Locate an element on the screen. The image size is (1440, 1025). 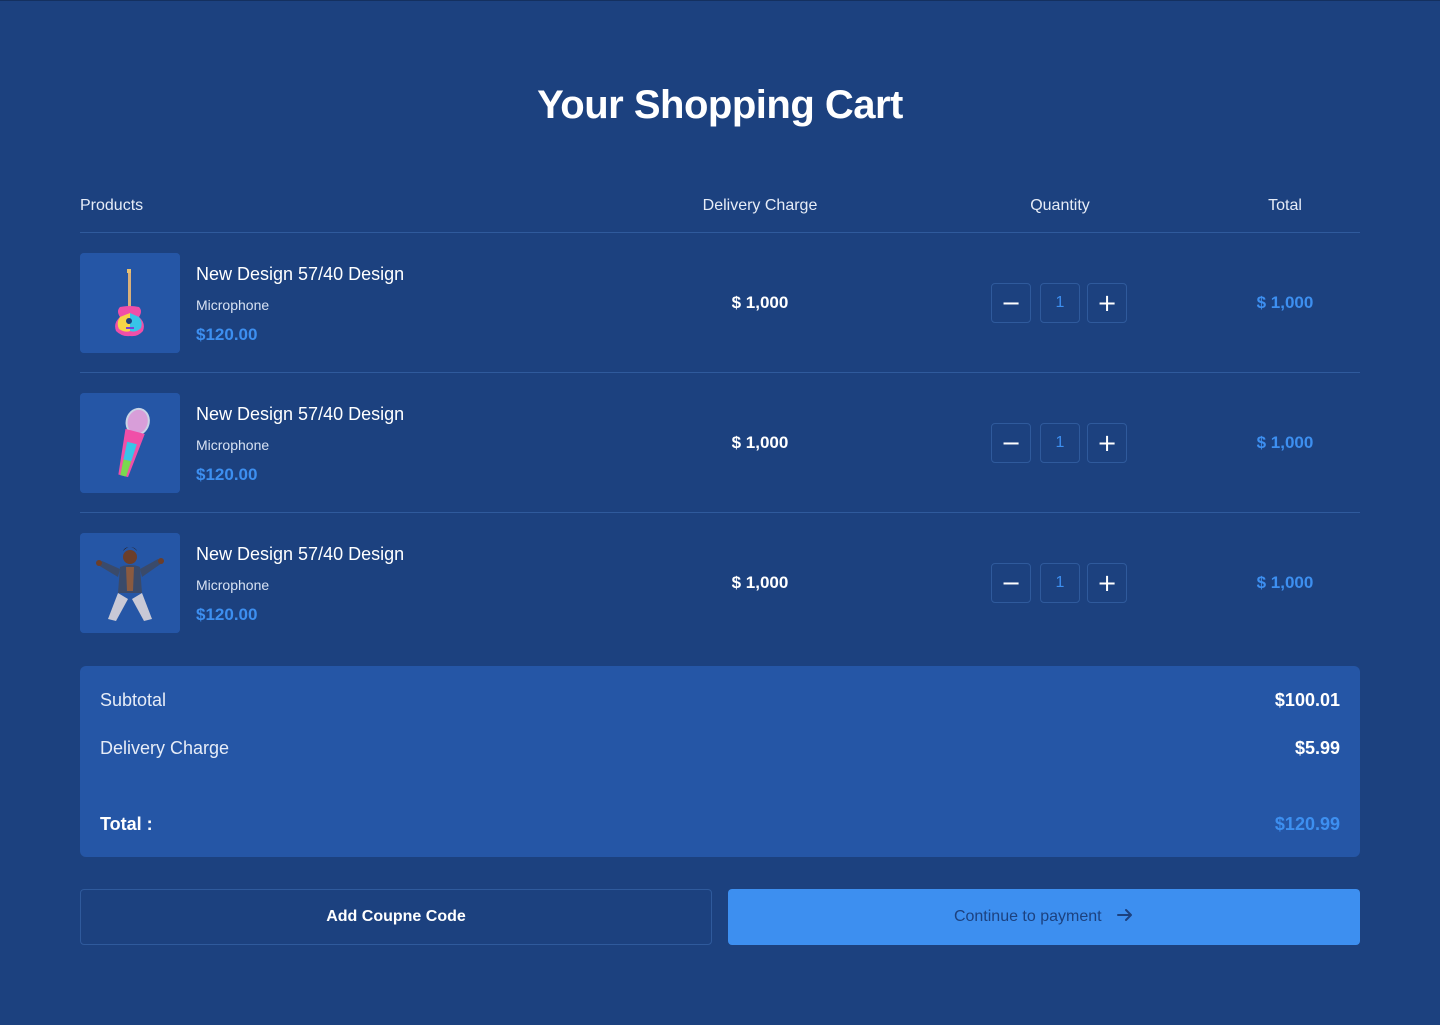
arrow-right-icon is located at coordinates (1125, 915).